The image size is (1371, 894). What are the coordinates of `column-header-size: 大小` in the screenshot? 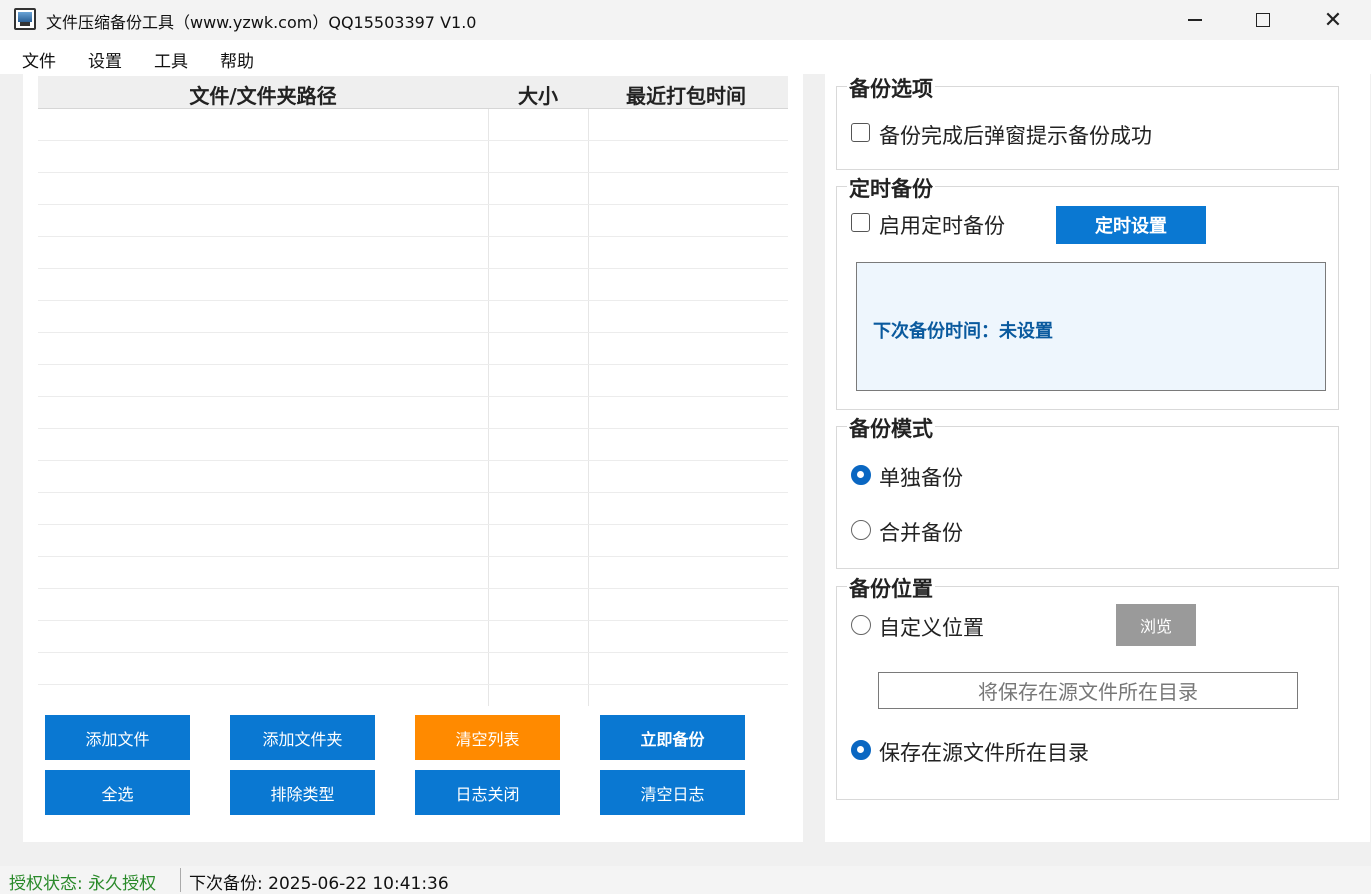 It's located at (538, 94).